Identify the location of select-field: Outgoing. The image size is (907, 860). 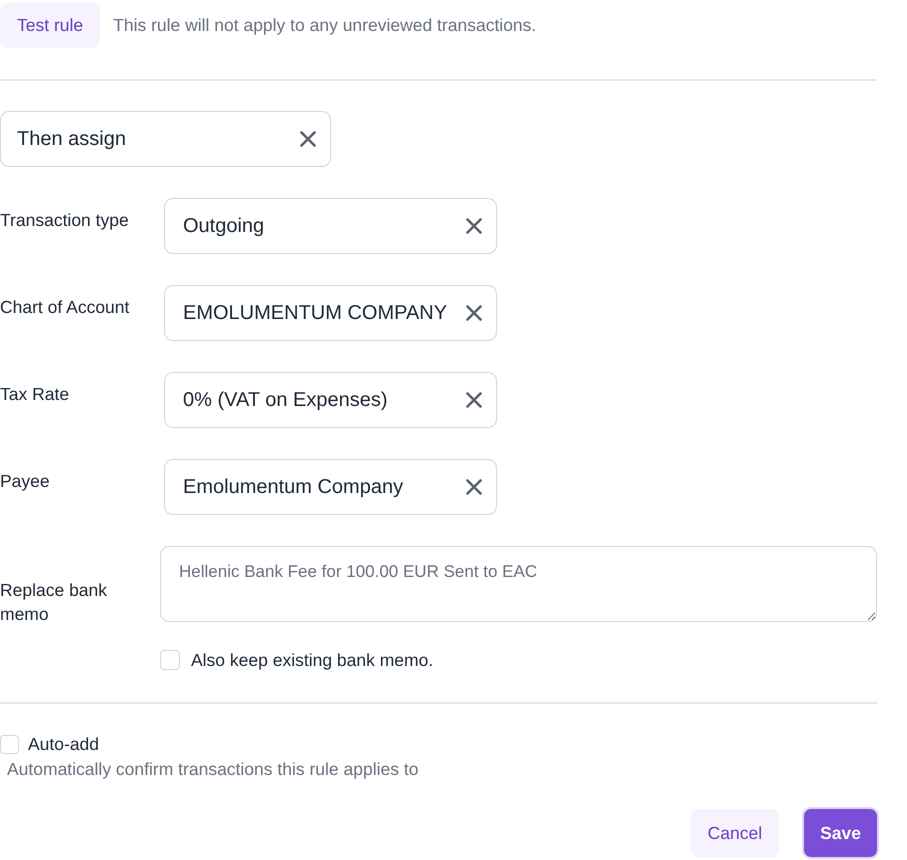
(330, 226).